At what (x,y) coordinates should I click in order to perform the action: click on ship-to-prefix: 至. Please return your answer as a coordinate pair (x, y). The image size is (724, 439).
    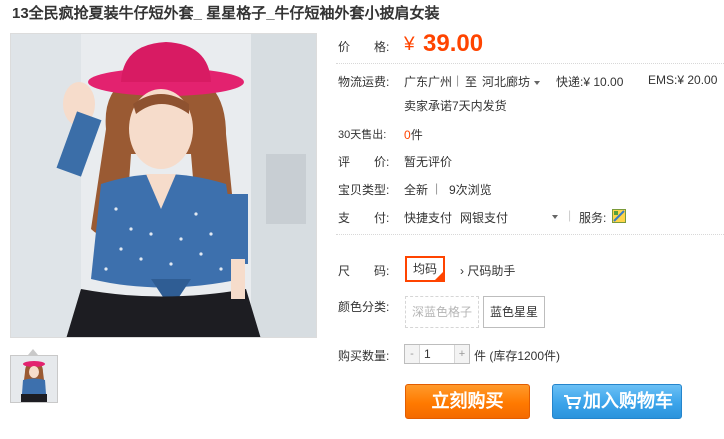
    Looking at the image, I should click on (471, 82).